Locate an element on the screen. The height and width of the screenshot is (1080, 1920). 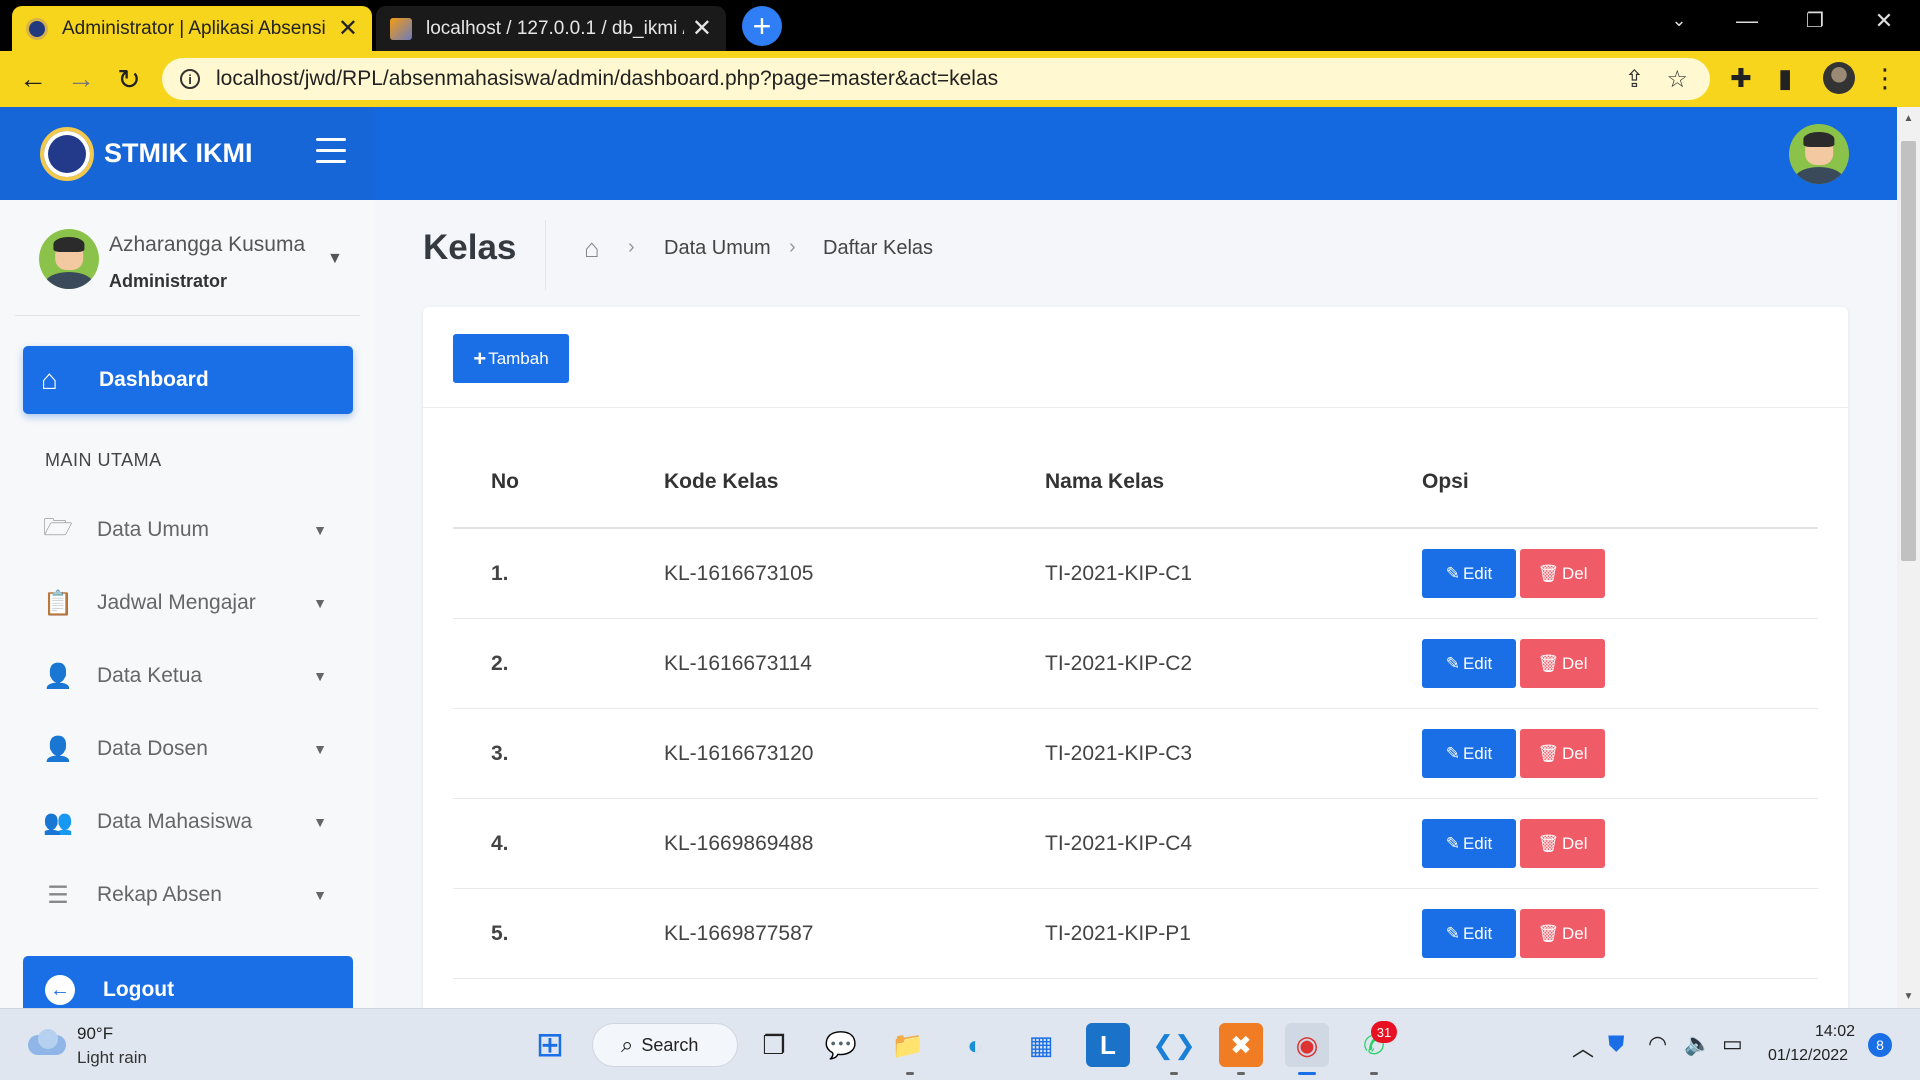
chrome-icon: ◉ is located at coordinates (1307, 1045).